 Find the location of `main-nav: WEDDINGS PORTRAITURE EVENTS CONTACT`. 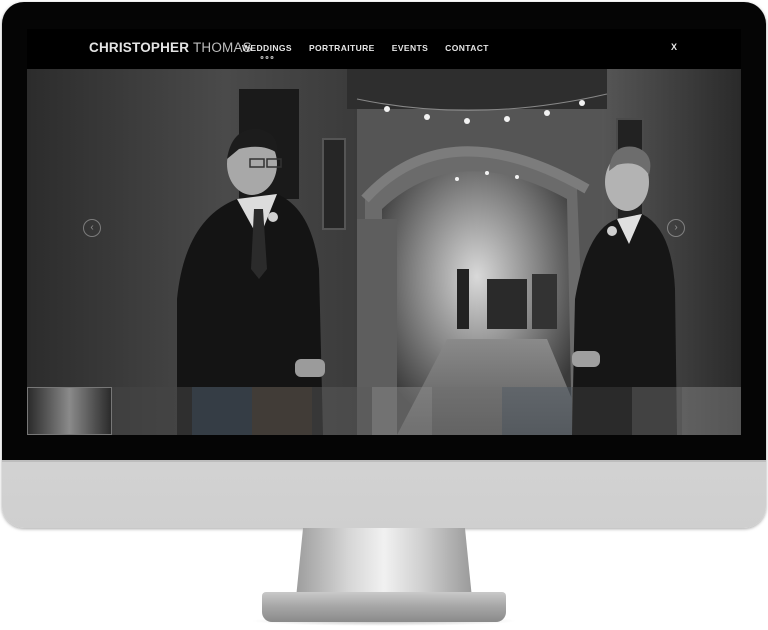

main-nav: WEDDINGS PORTRAITURE EVENTS CONTACT is located at coordinates (365, 51).